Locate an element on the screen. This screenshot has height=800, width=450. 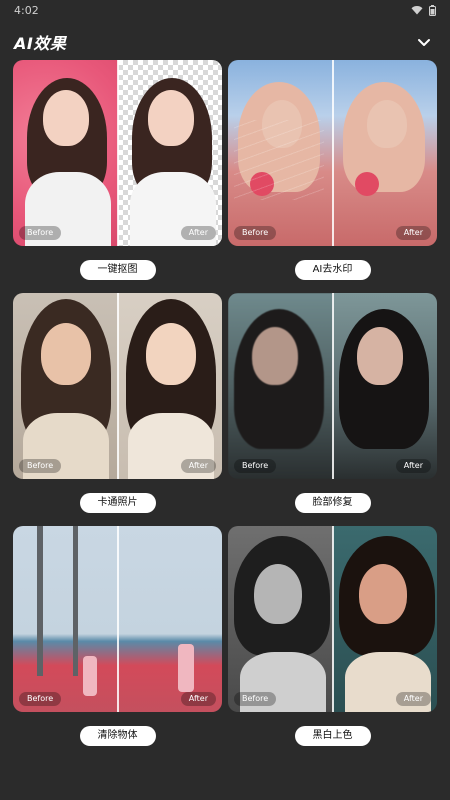
feature-card-cartoon: Before After 卡通照片 is located at coordinates (117, 403).